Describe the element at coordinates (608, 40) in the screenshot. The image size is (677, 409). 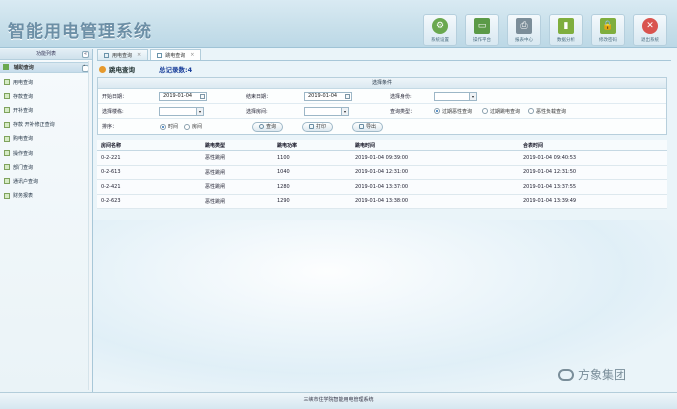
I see `toolbar-label: 修改密码` at that location.